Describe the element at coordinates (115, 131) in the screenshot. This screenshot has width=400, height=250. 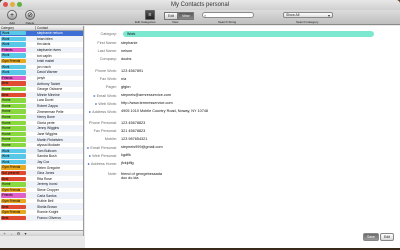
I see `detail-field: Fax Personal: 321 45678823` at that location.